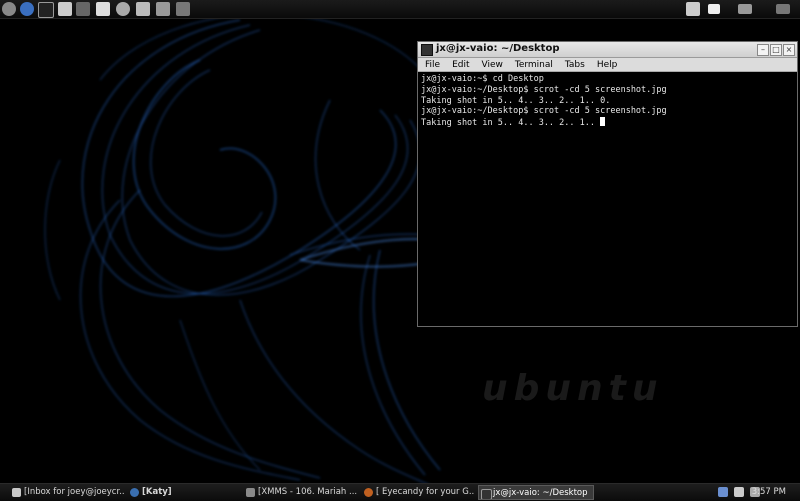 Image resolution: width=800 pixels, height=501 pixels. Describe the element at coordinates (431, 65) in the screenshot. I see `menu-file: File` at that location.